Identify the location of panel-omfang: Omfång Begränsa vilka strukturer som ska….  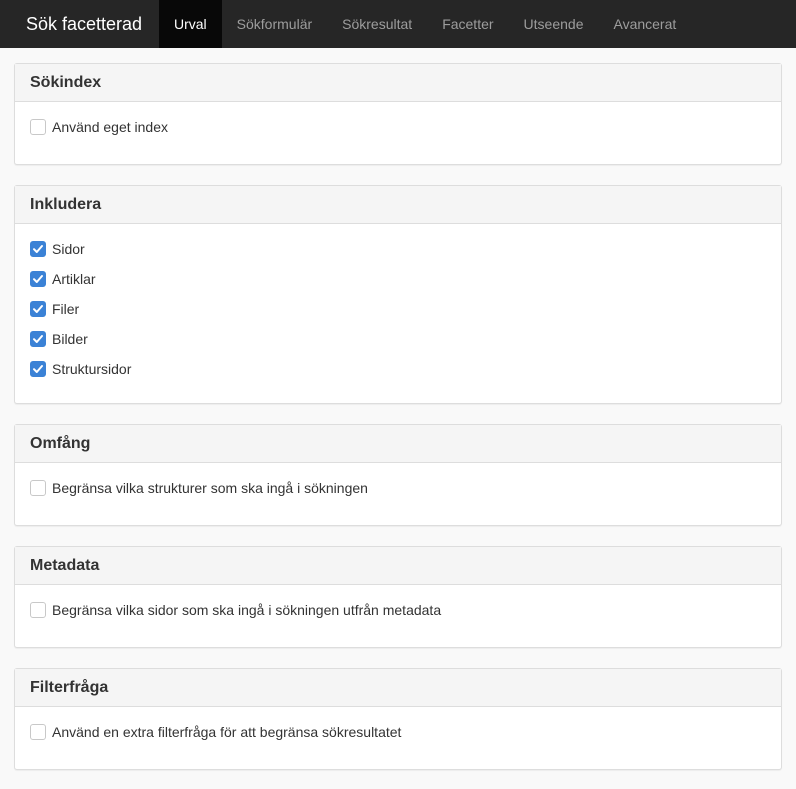
(398, 475).